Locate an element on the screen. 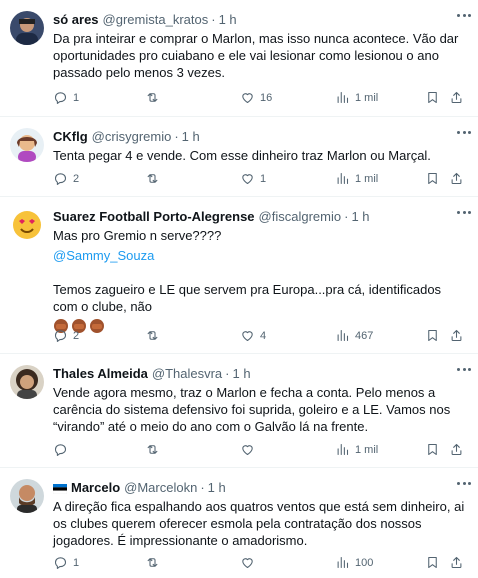 Image resolution: width=478 pixels, height=578 pixels. author-handle: @crisygremio is located at coordinates (132, 136).